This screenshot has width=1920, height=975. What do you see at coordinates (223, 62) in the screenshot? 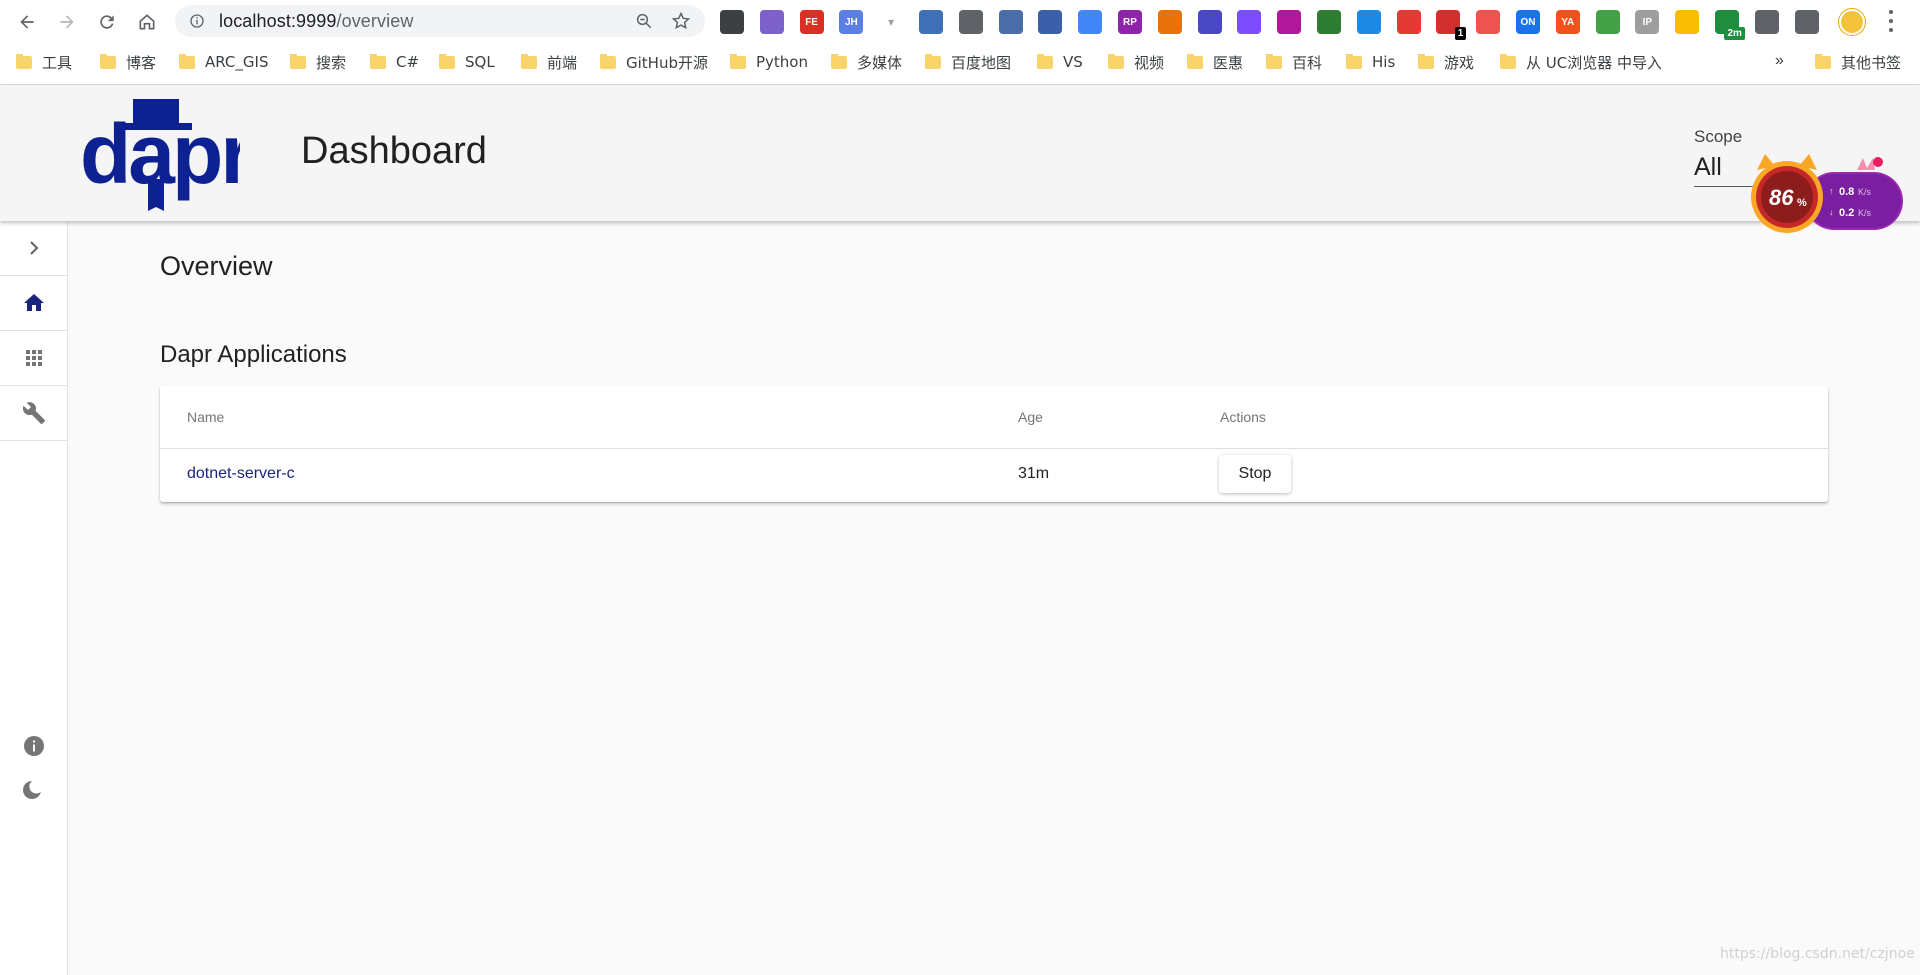
I see `bookmark-folder: ARC_GIS` at bounding box center [223, 62].